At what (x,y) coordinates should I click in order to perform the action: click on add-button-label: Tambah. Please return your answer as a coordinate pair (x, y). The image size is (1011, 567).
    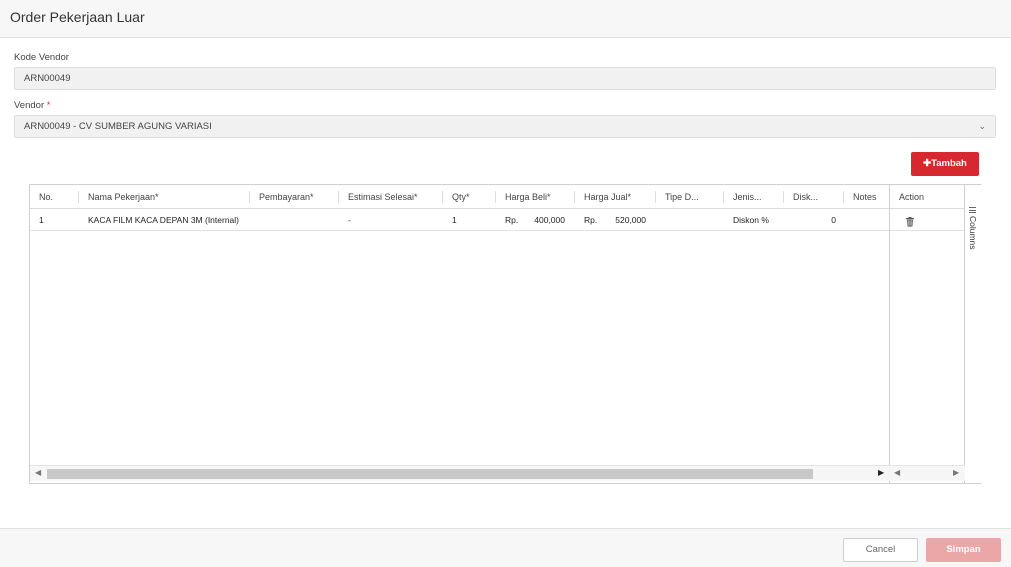
    Looking at the image, I should click on (949, 163).